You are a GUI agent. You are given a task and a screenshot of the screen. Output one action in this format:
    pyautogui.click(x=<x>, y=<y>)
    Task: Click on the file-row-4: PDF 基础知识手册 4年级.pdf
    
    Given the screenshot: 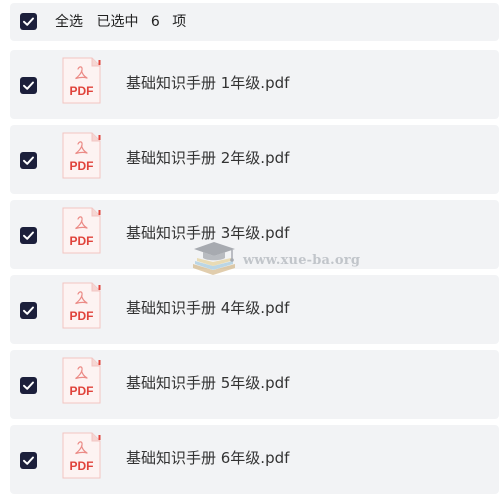 What is the action you would take?
    pyautogui.click(x=254, y=309)
    